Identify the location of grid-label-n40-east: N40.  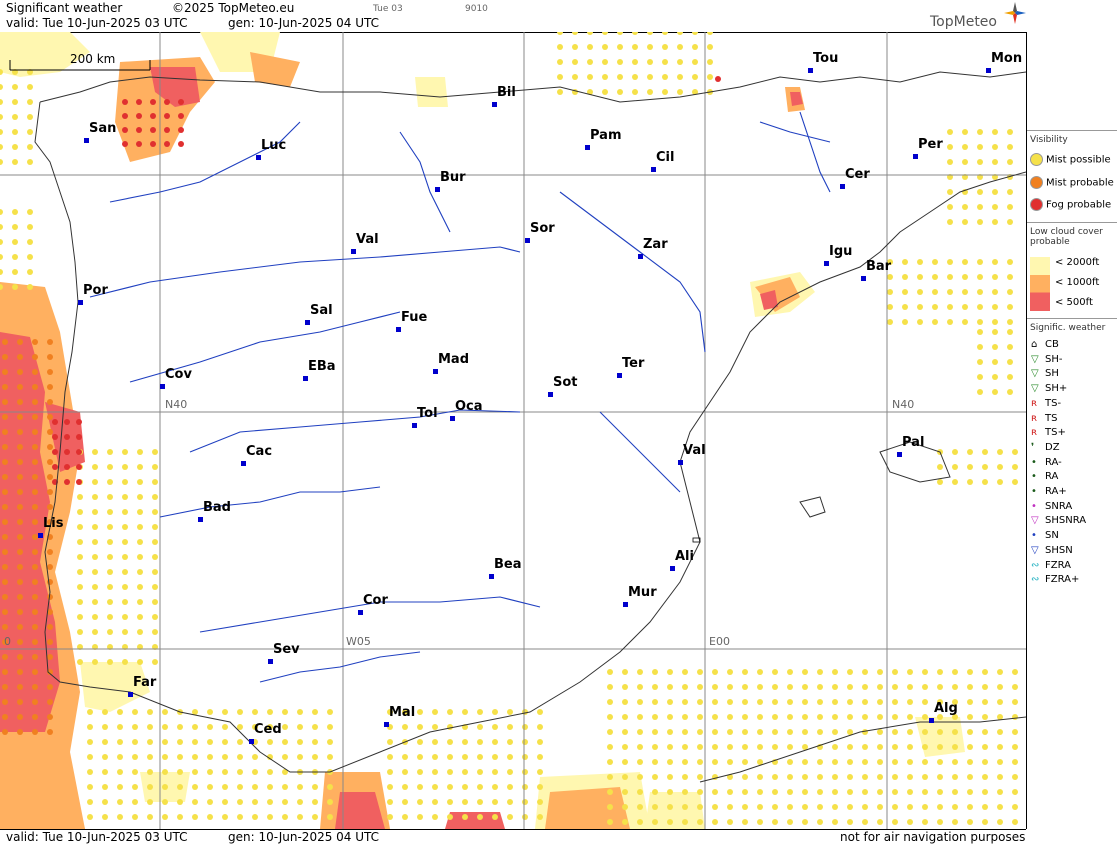
(903, 404).